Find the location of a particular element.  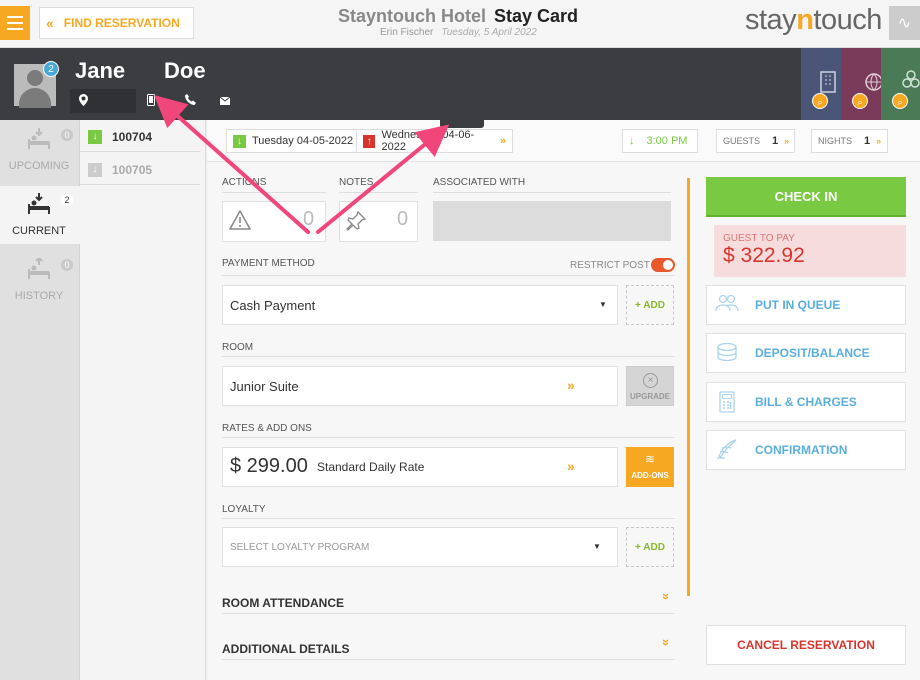

room-label: ROOM is located at coordinates (238, 347).